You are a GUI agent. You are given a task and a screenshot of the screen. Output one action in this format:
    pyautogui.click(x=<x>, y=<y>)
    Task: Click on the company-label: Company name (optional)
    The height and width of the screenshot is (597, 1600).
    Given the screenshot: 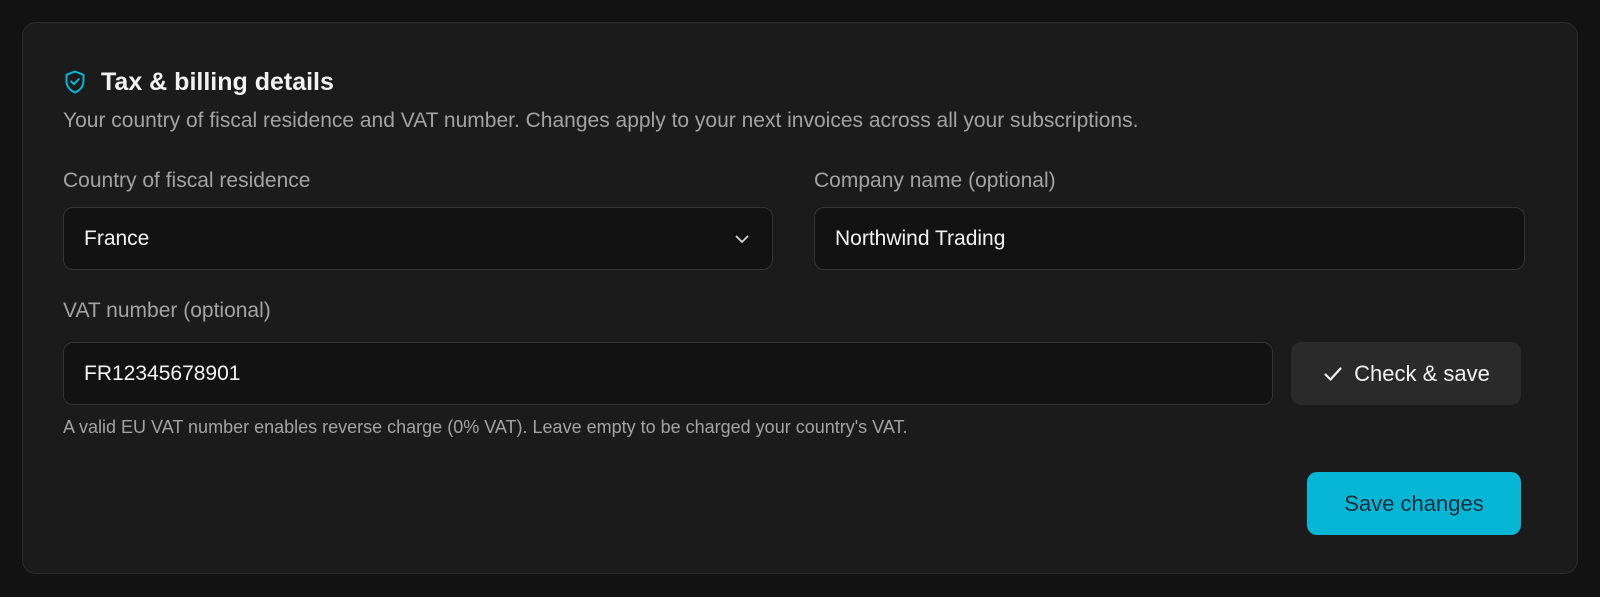 What is the action you would take?
    pyautogui.click(x=935, y=180)
    